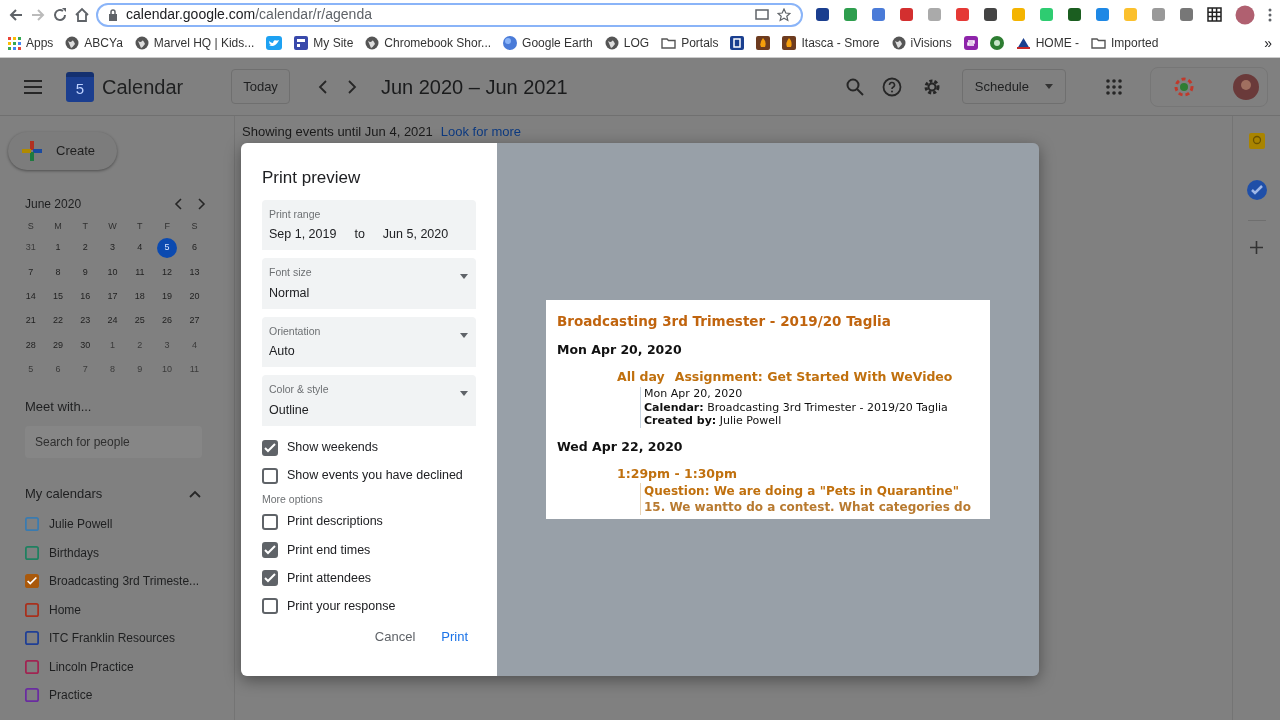  I want to click on people-search-field: Search for people, so click(113, 442).